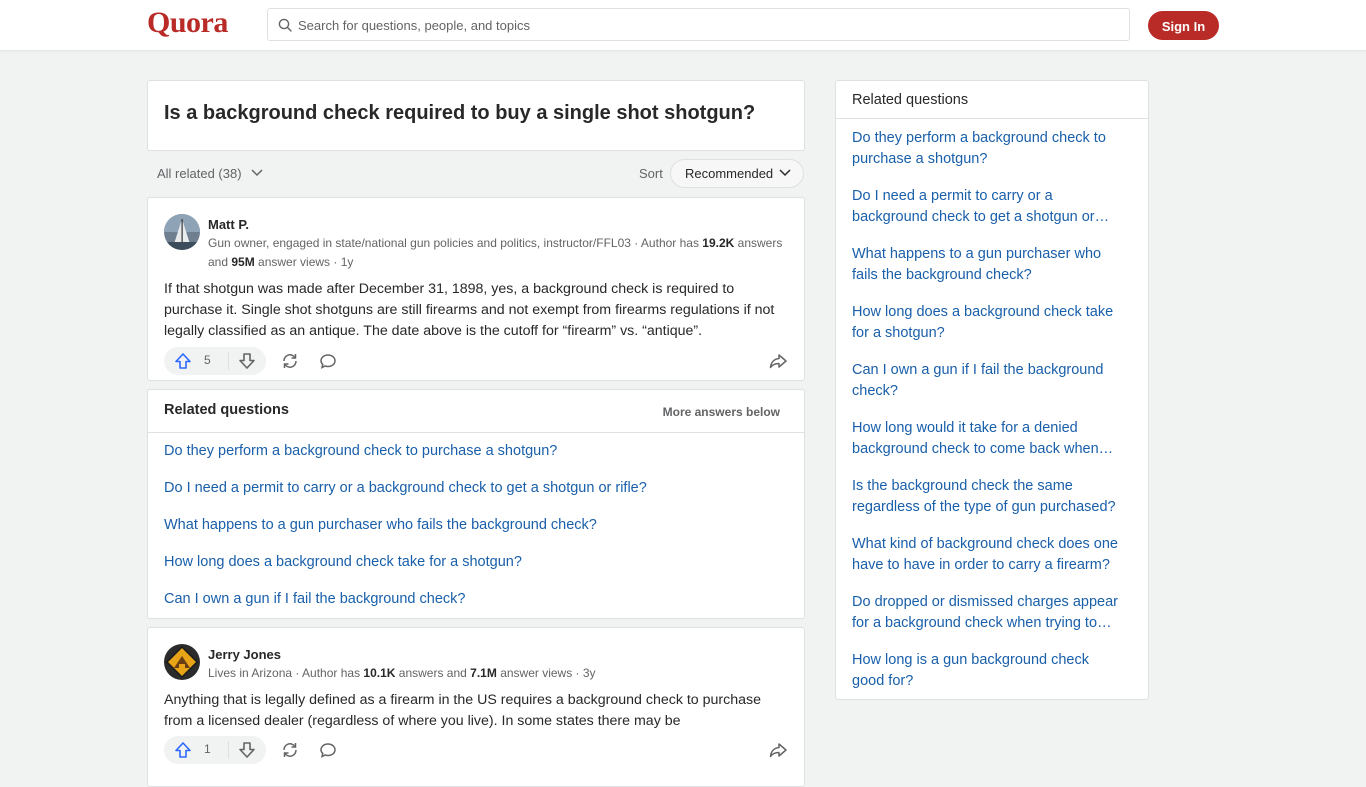  Describe the element at coordinates (285, 25) in the screenshot. I see `search-icon` at that location.